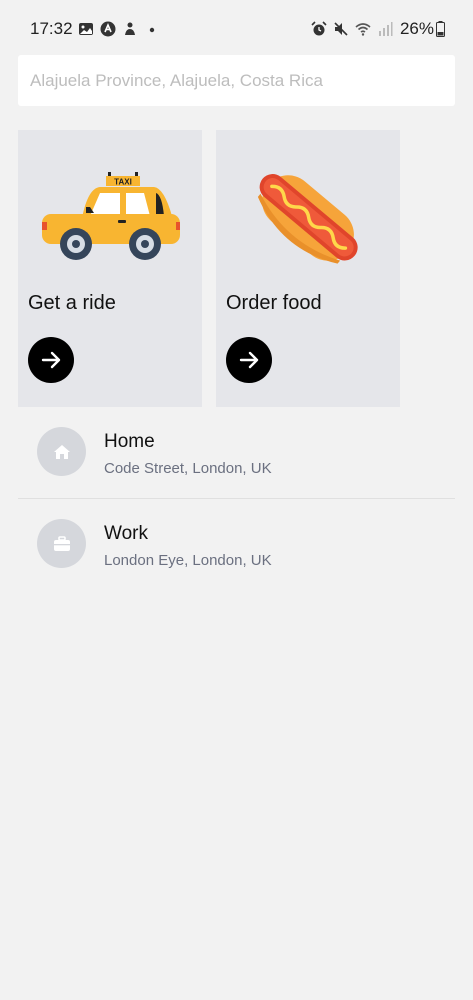 The width and height of the screenshot is (473, 1000). Describe the element at coordinates (51, 28) in the screenshot. I see `status-time: 17:32` at that location.